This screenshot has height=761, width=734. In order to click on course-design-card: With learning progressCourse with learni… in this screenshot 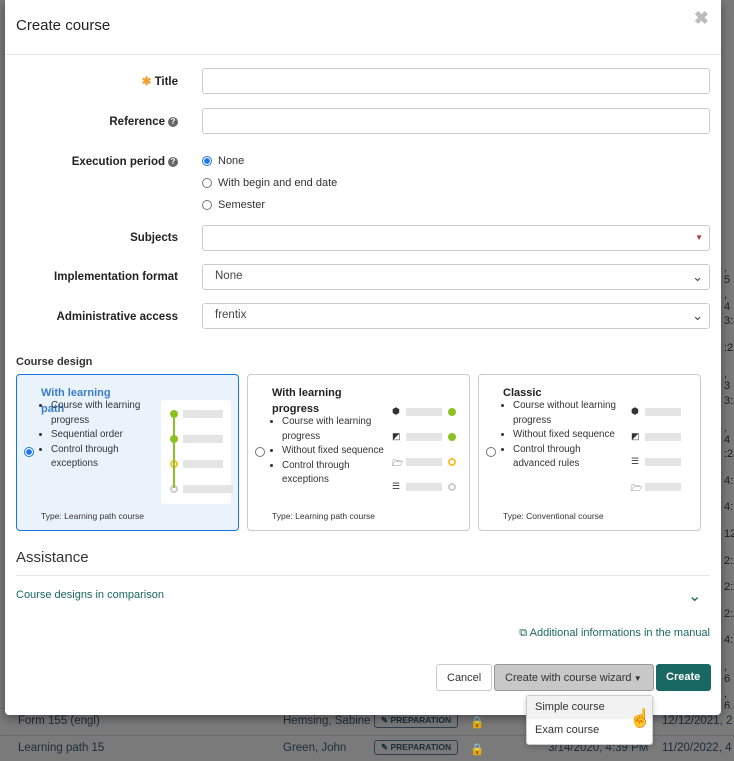, I will do `click(358, 452)`.